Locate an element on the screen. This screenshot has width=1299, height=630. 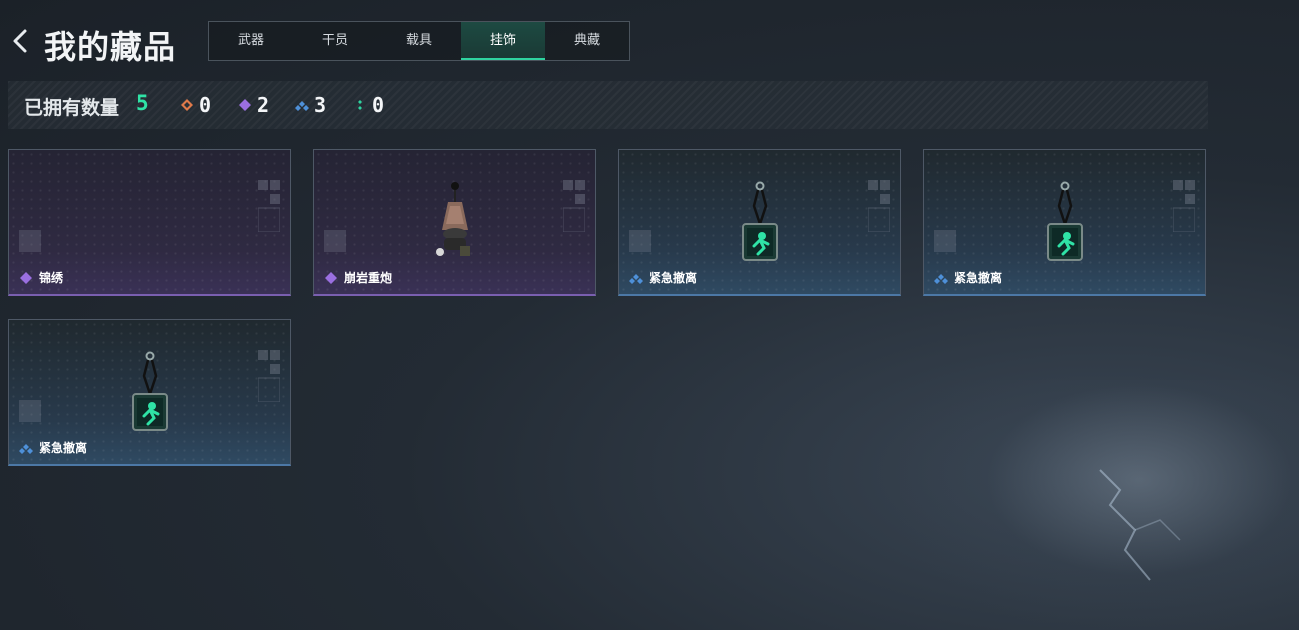
rarity-purple-count: 2 is located at coordinates (263, 105).